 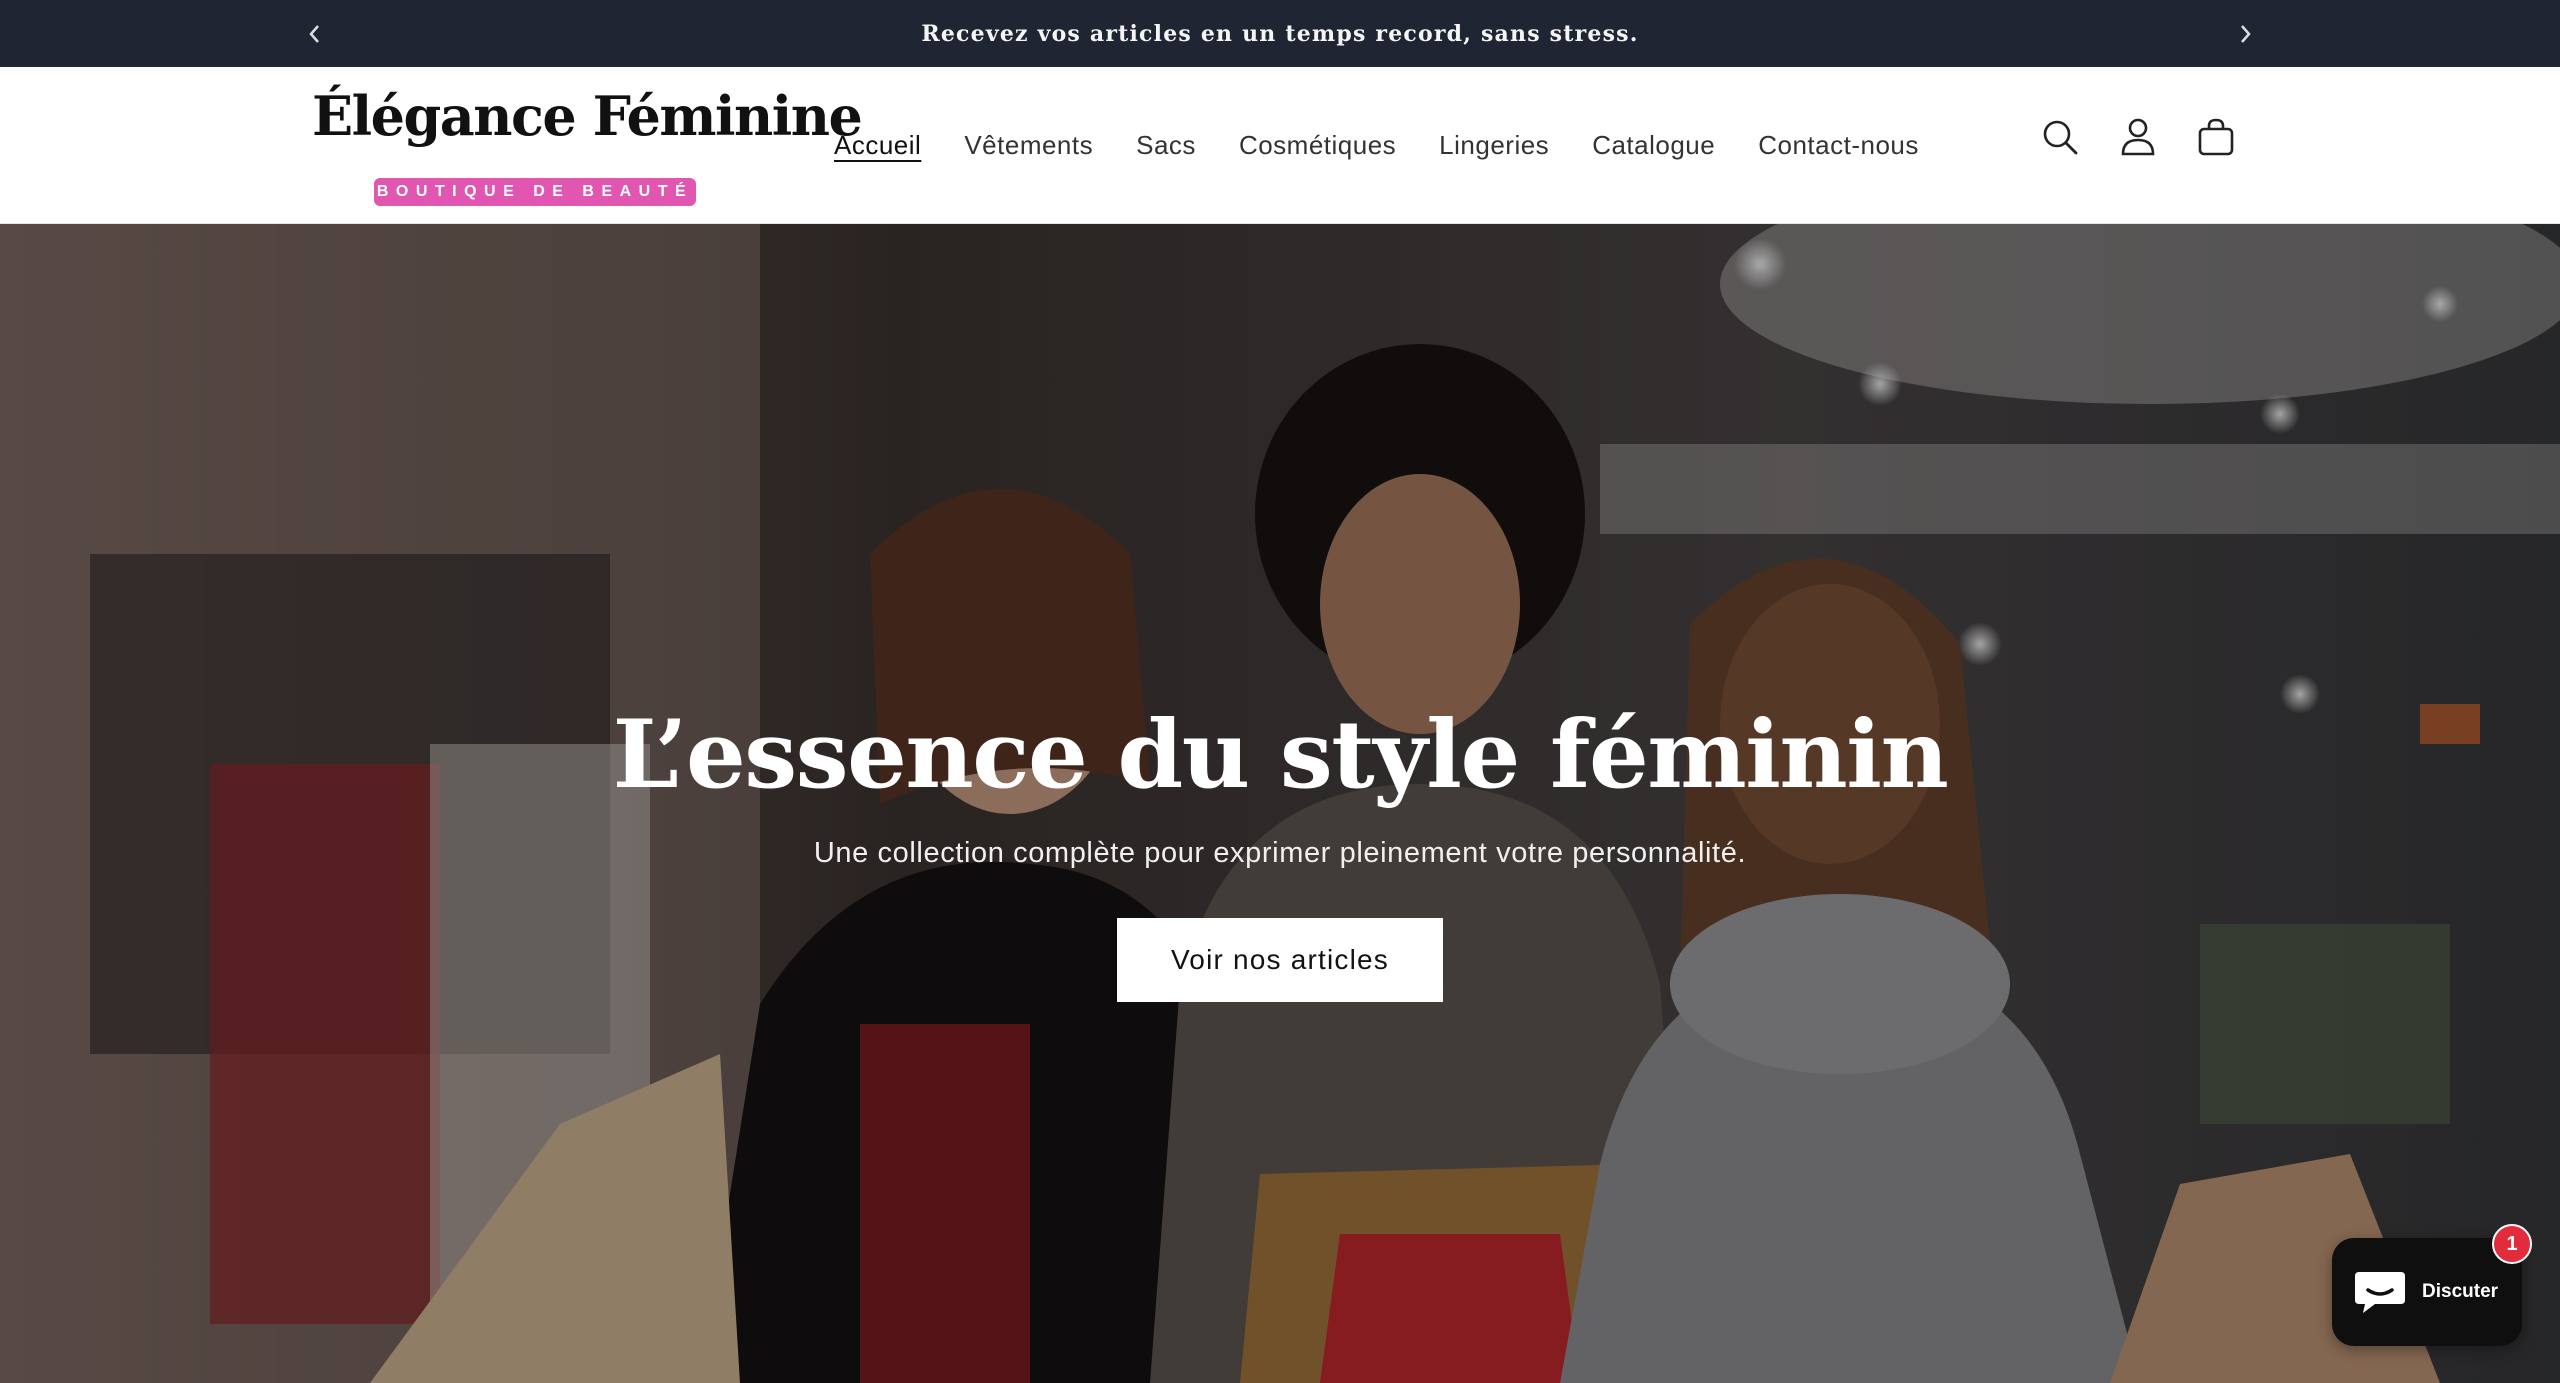 I want to click on chat-widget-button: Discuter 1, so click(x=2432, y=1285).